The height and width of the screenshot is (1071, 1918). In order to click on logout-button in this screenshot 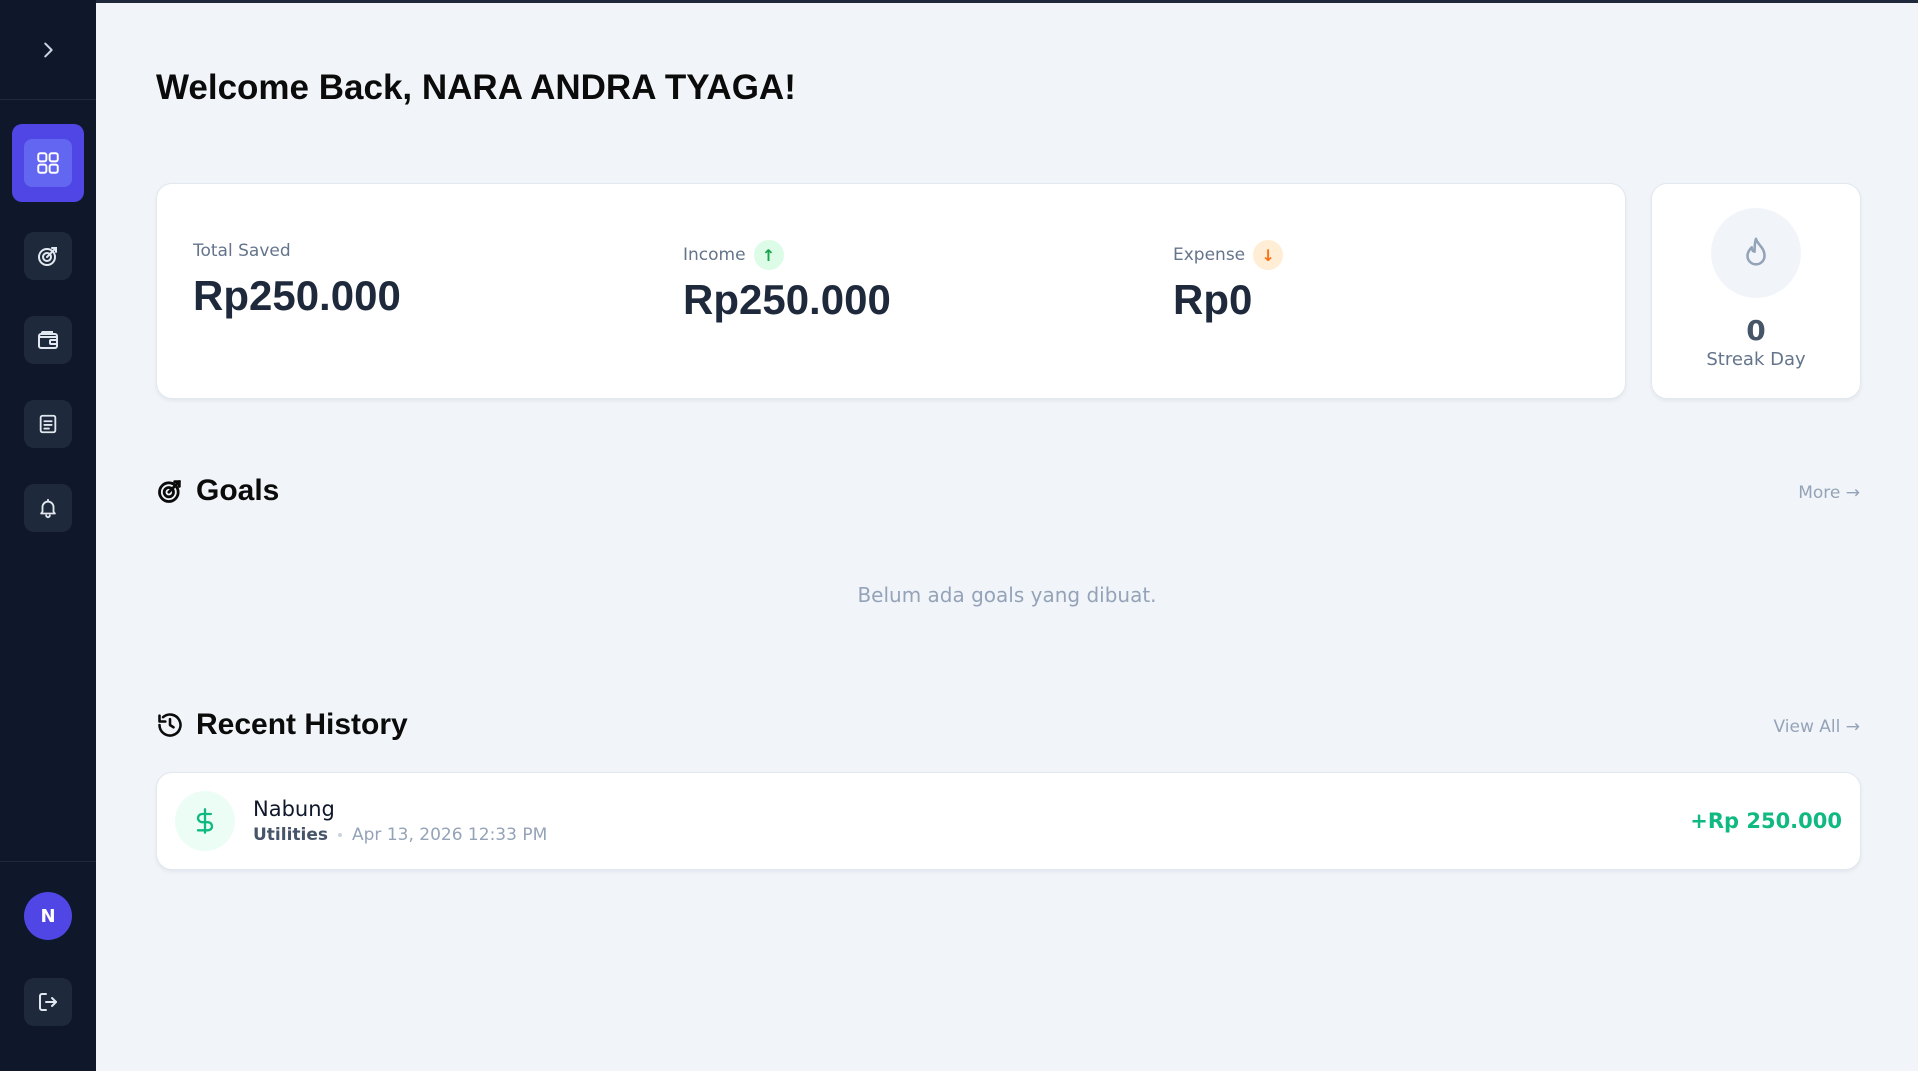, I will do `click(48, 1002)`.